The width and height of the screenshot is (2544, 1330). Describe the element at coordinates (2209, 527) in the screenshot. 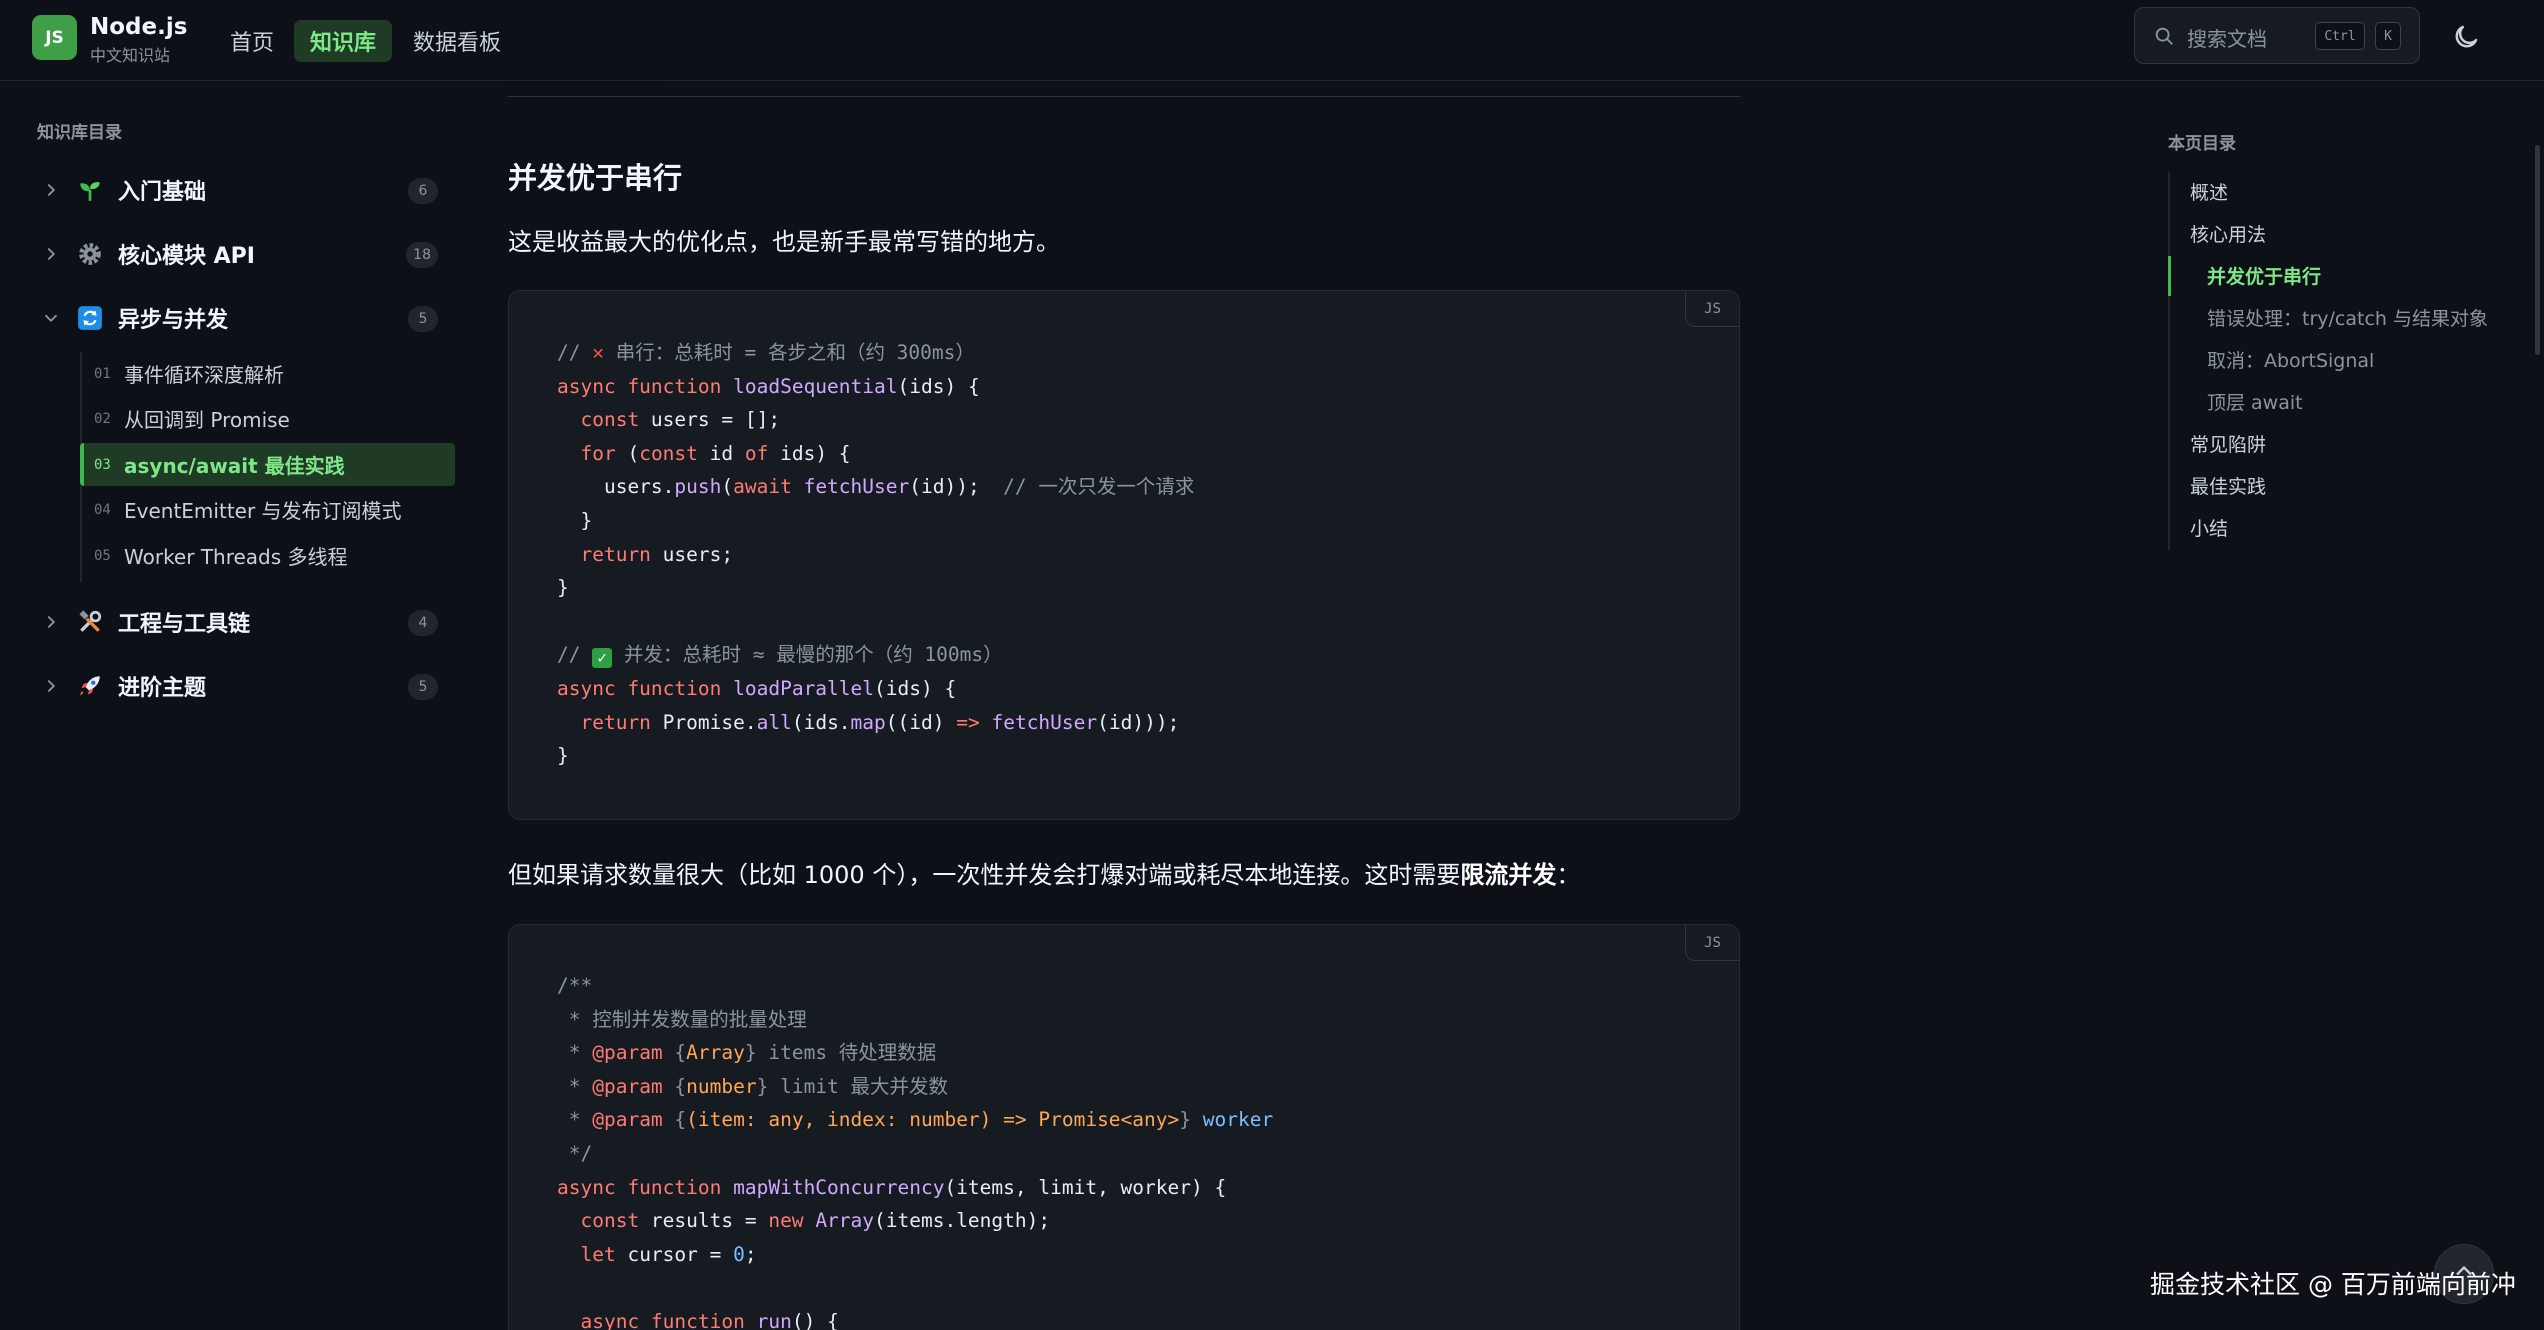

I see `toc-link-summary: 小结` at that location.